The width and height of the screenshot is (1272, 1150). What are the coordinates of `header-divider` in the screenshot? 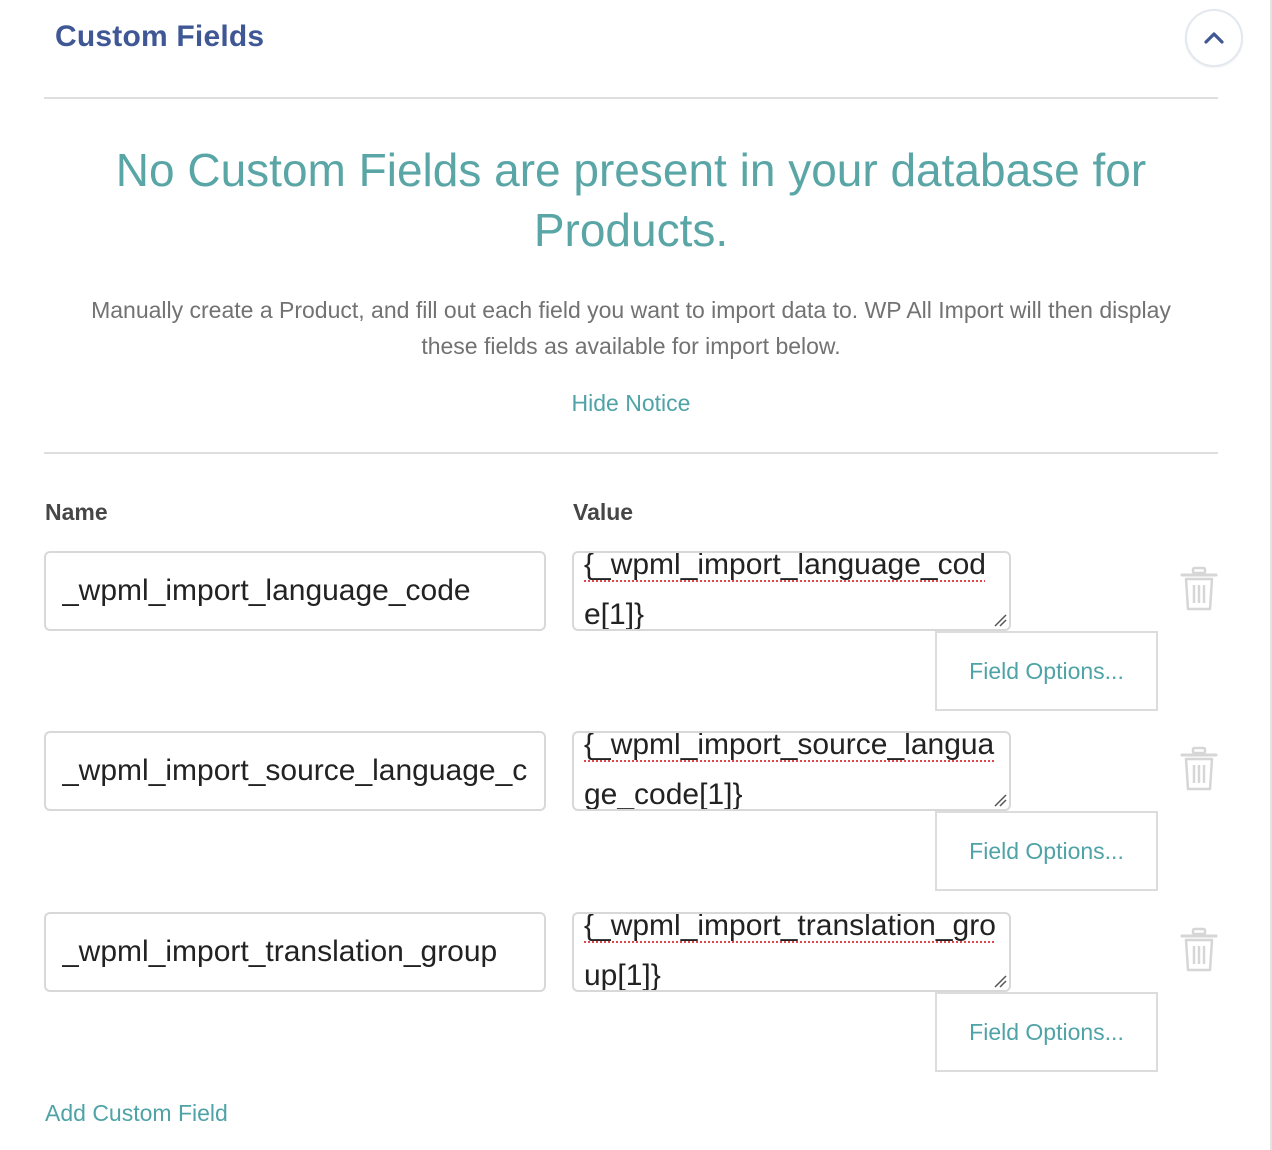 It's located at (631, 98).